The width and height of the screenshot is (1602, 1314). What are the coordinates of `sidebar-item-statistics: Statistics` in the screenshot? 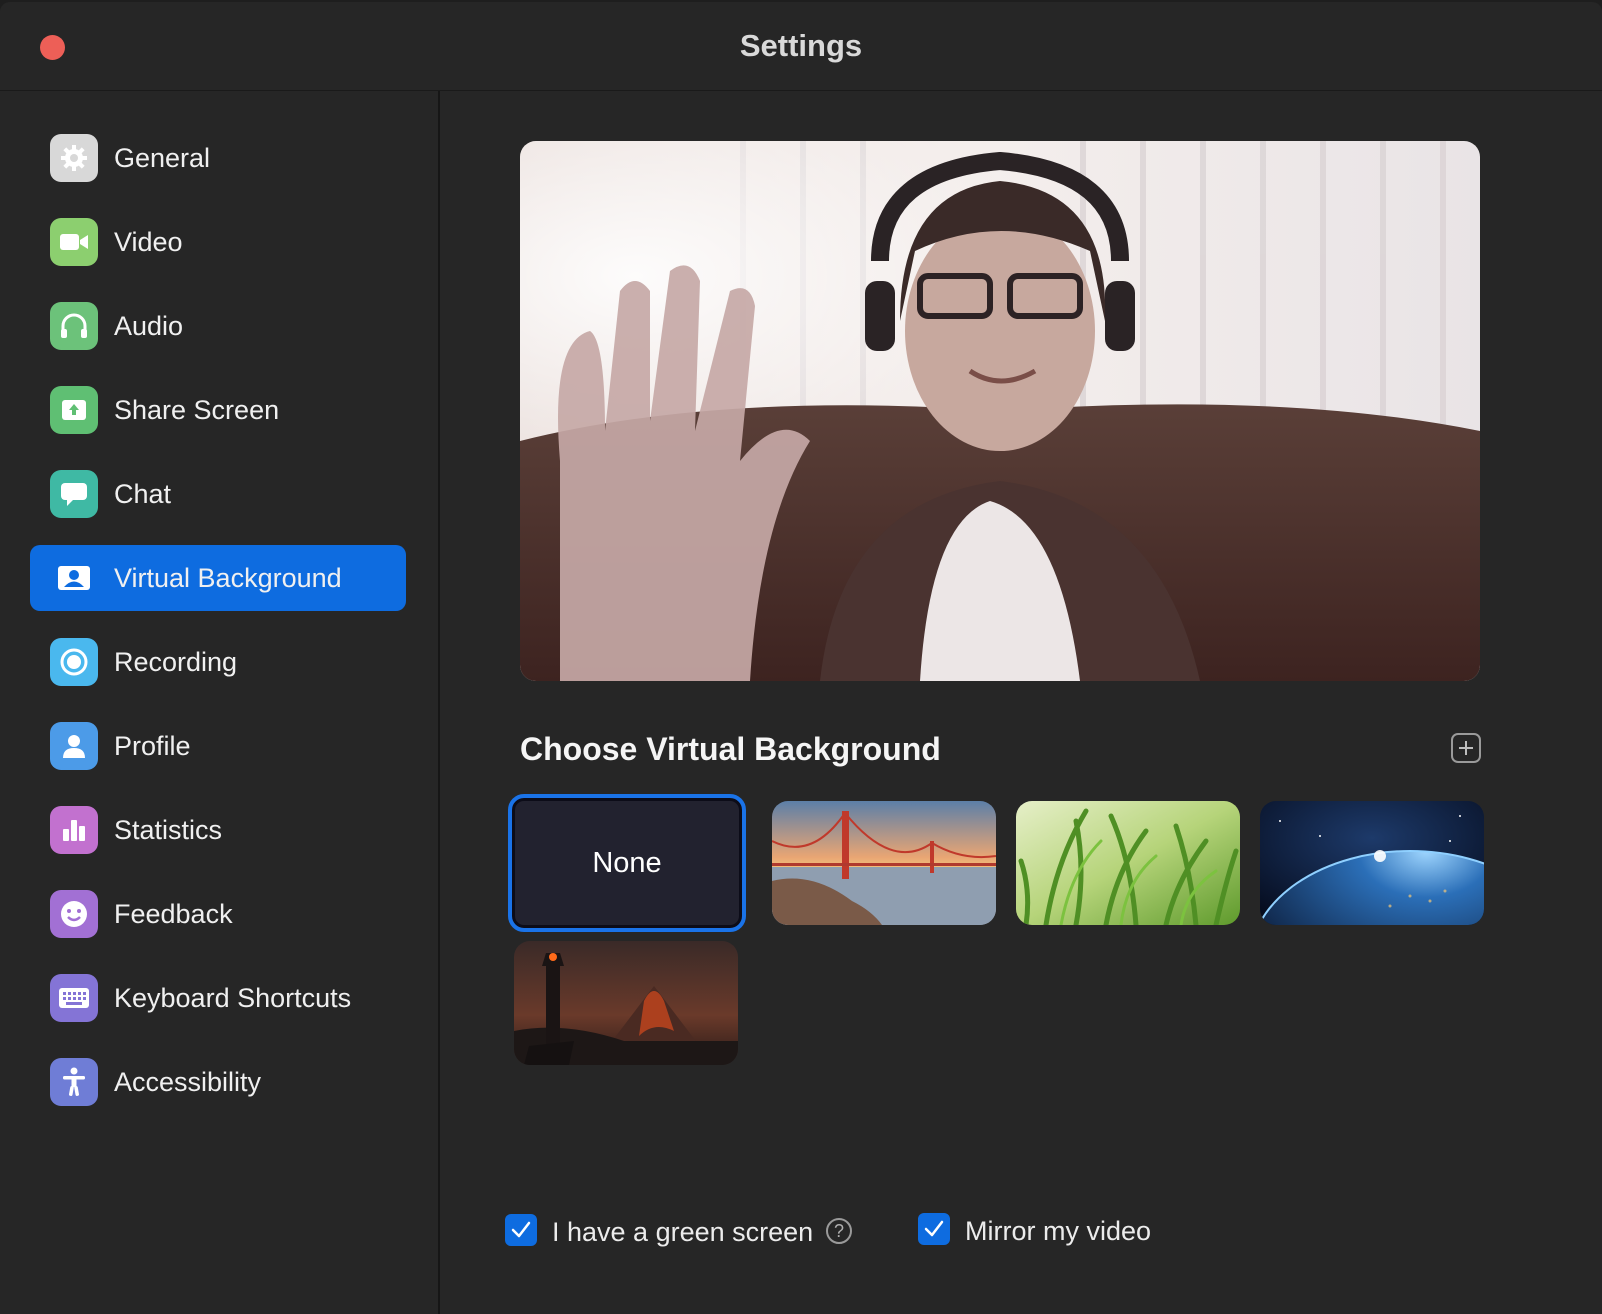 It's located at (218, 830).